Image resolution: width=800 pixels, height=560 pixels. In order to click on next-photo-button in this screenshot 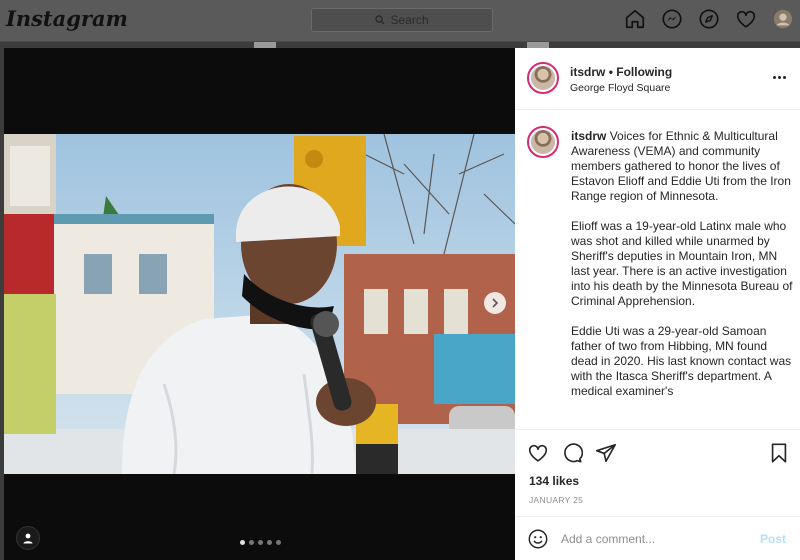, I will do `click(495, 303)`.